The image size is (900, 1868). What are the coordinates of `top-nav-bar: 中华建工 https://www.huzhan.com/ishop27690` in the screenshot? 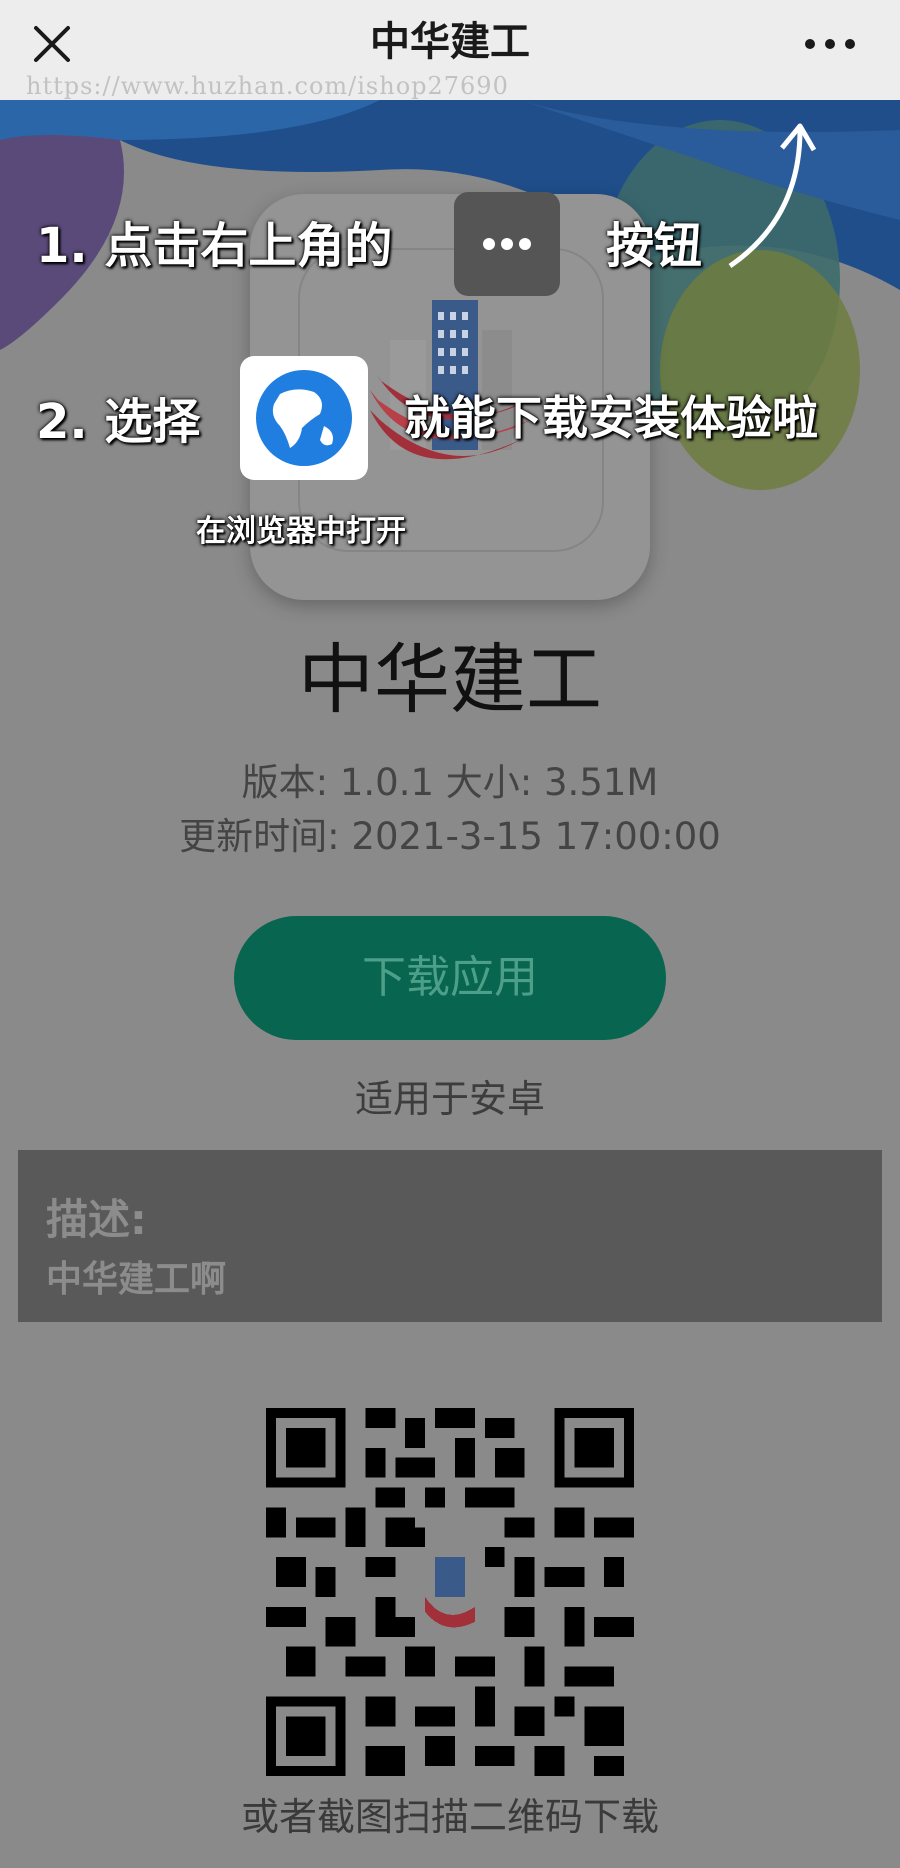 It's located at (450, 50).